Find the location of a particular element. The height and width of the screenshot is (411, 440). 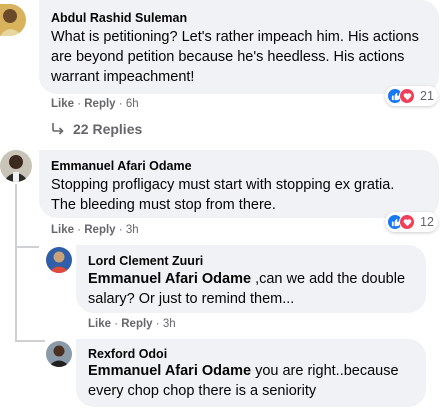

reply-text: you are right..because is located at coordinates (325, 371).